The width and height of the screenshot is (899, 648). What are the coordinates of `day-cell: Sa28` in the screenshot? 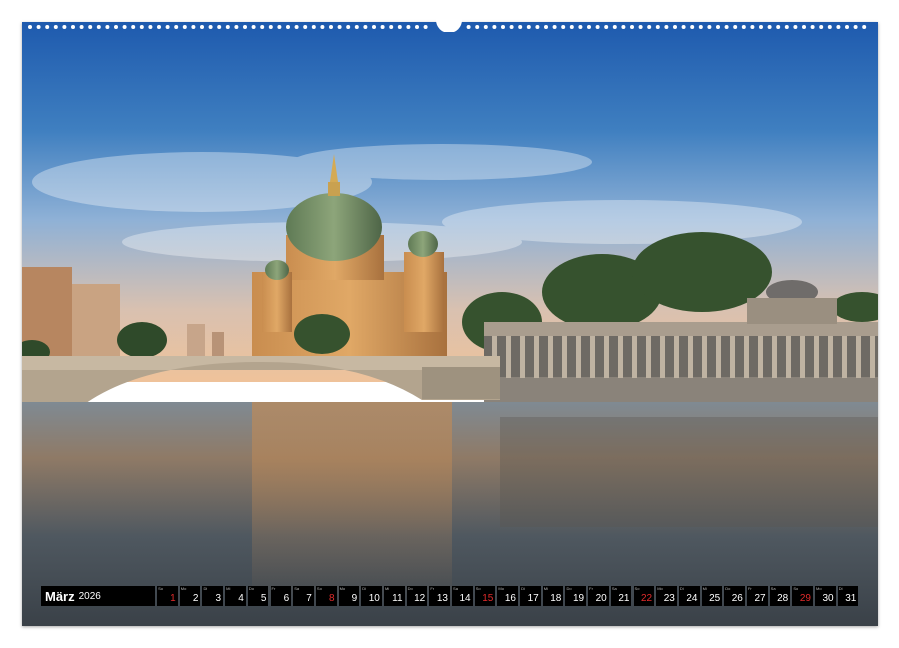 It's located at (780, 596).